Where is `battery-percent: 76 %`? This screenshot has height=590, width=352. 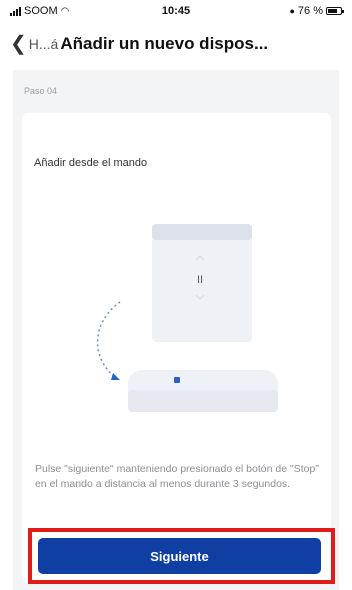 battery-percent: 76 % is located at coordinates (310, 11).